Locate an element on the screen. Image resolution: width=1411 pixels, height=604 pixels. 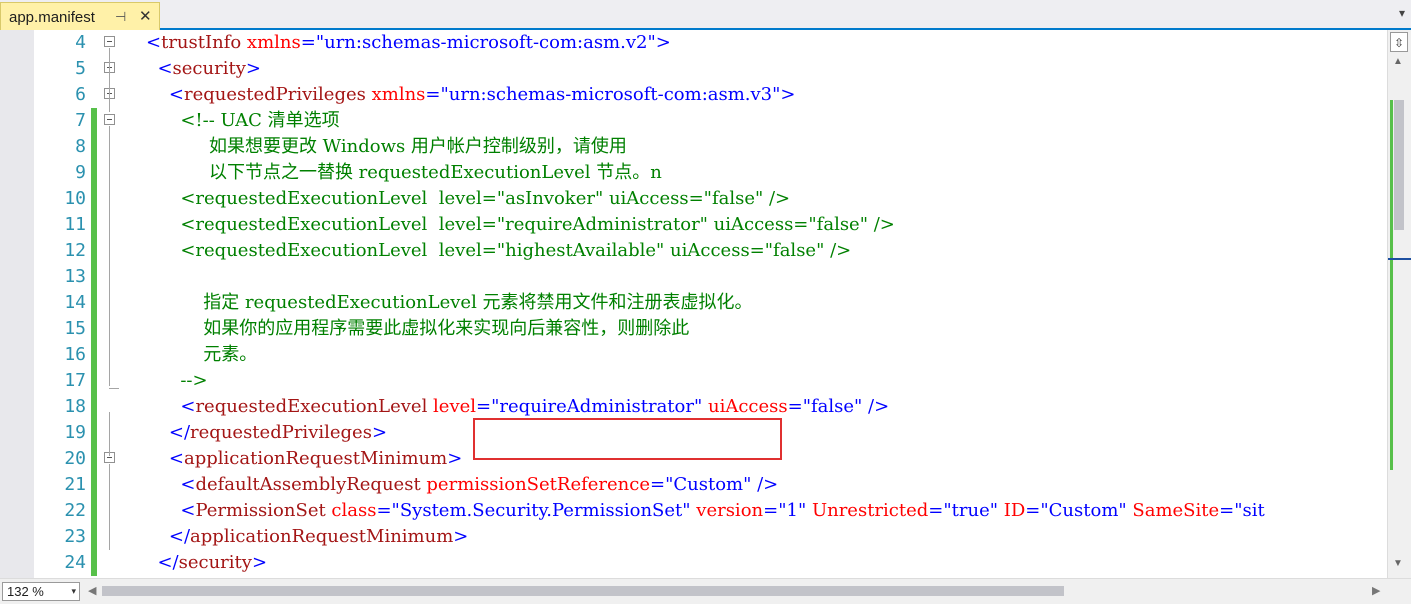
line-number: 22 is located at coordinates (75, 510).